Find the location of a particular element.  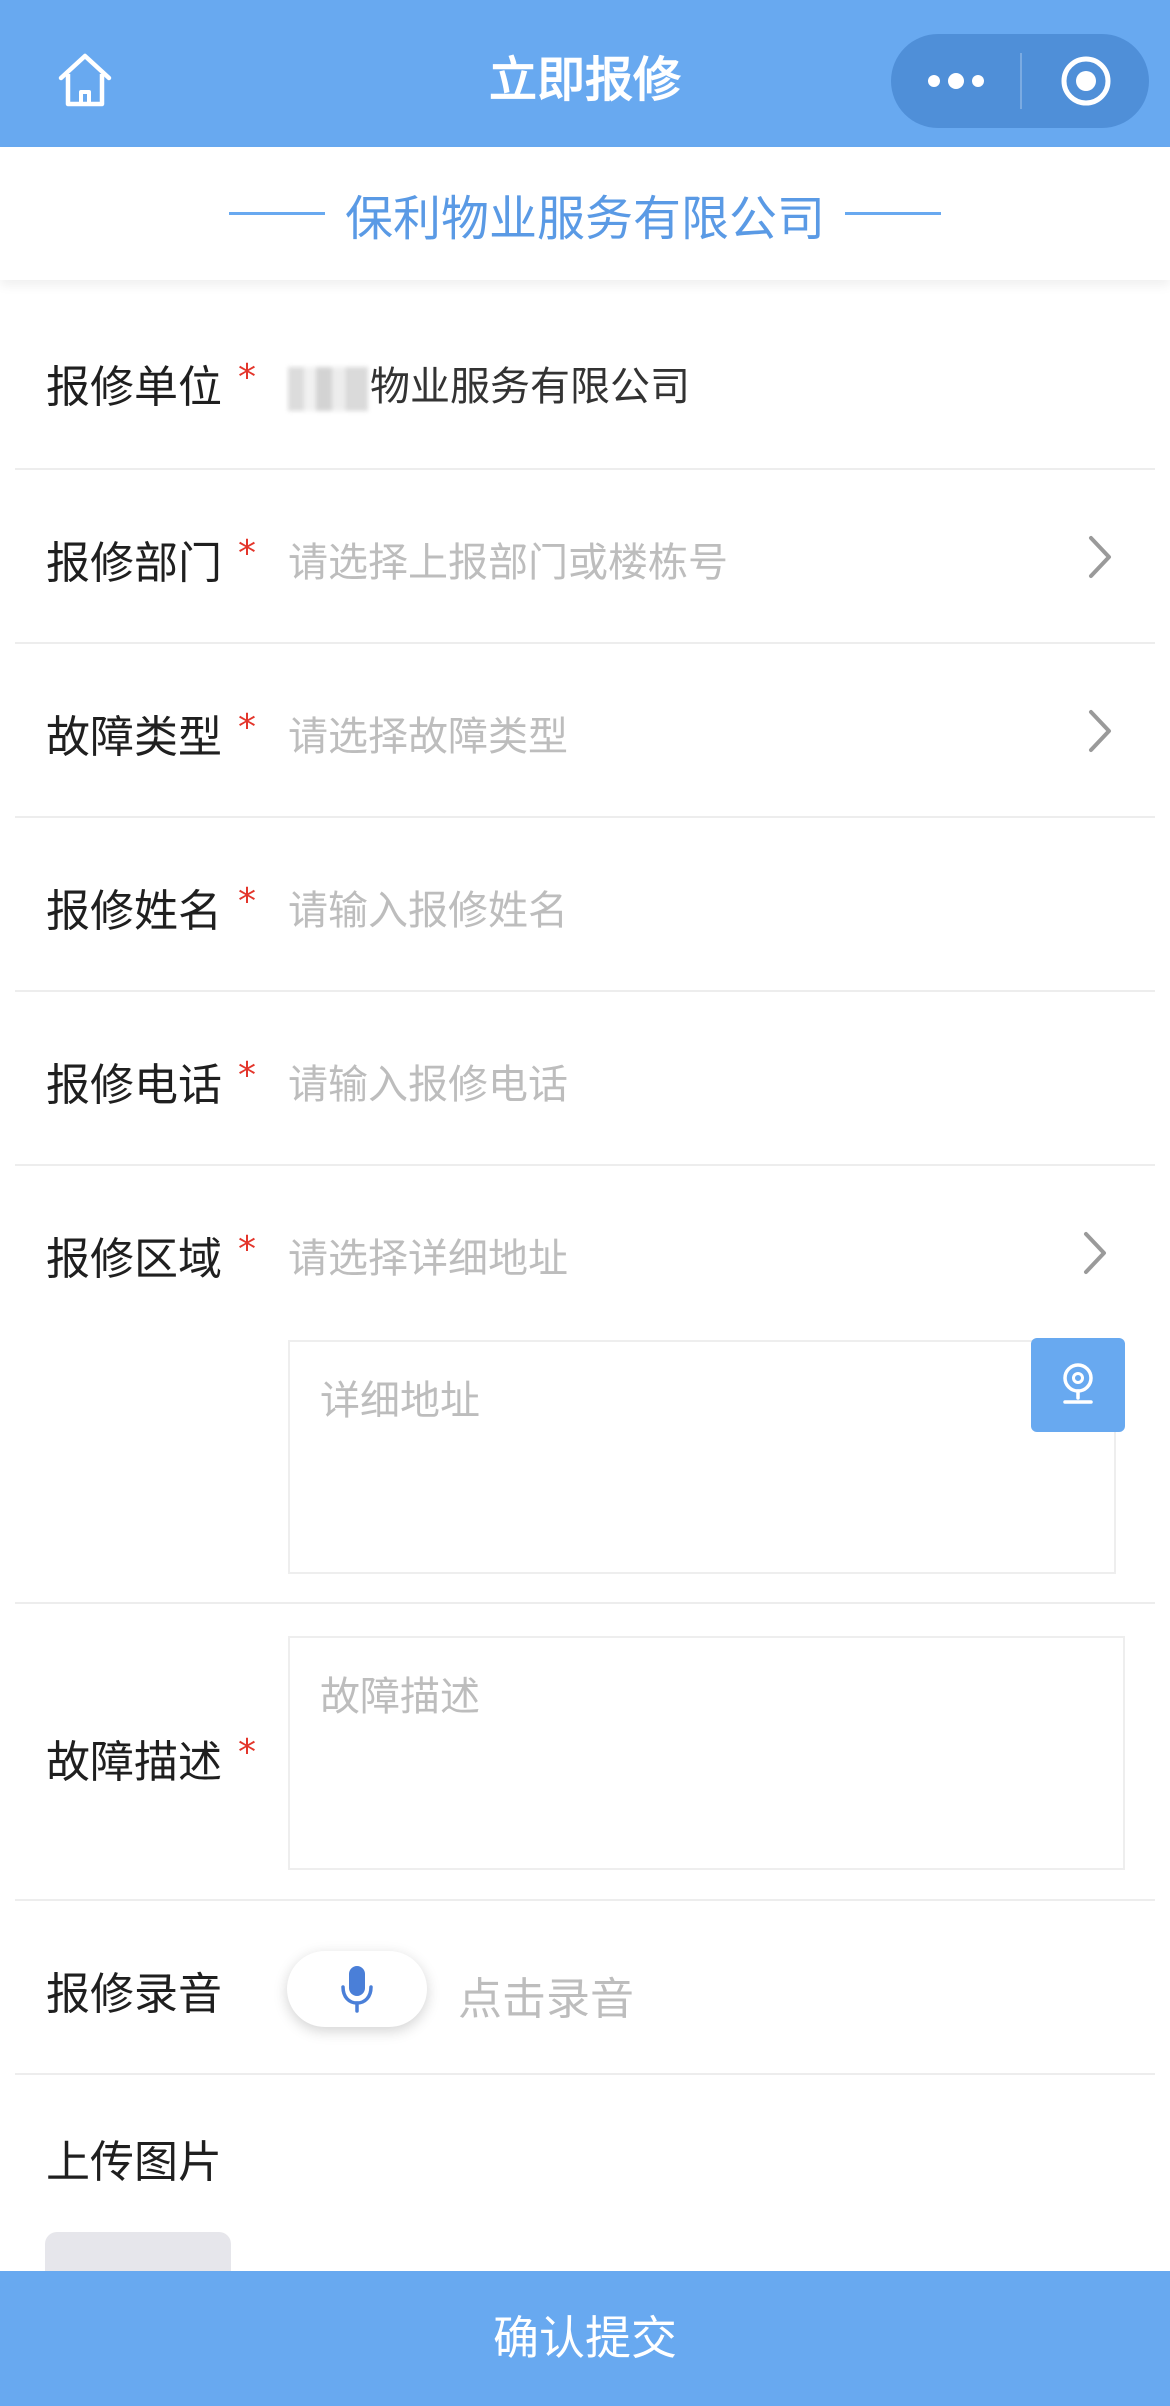

unit-value-wrap: 物业服务有限公司 is located at coordinates (489, 383).